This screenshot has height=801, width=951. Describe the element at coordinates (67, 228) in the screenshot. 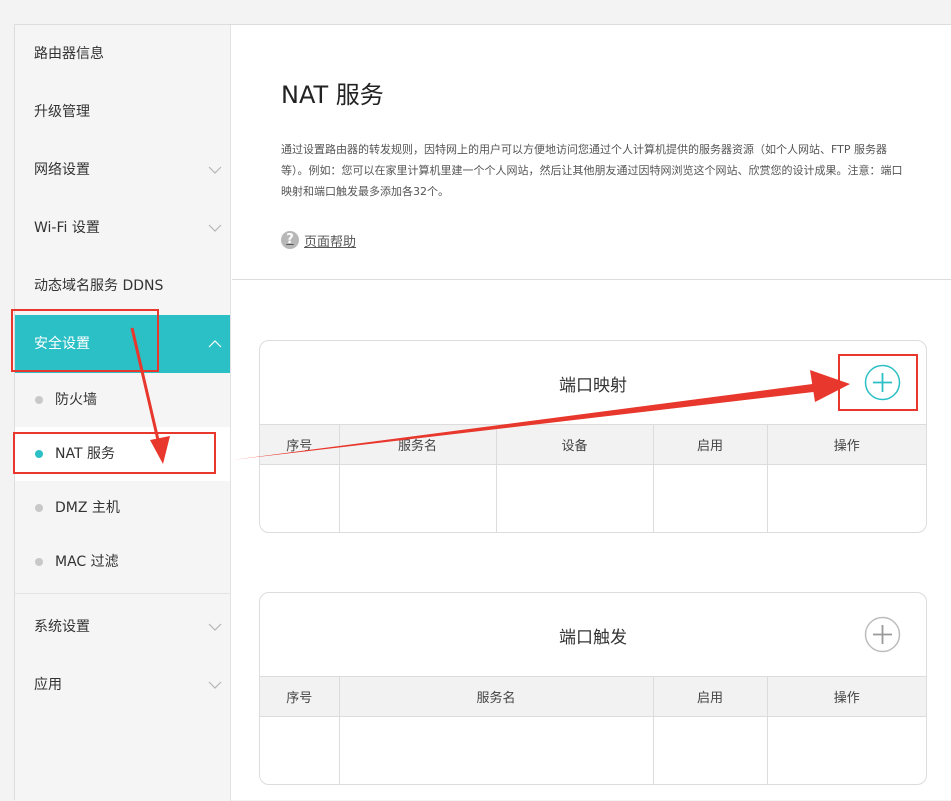

I see `sidebar-item-label: Wi-Fi 设置` at that location.